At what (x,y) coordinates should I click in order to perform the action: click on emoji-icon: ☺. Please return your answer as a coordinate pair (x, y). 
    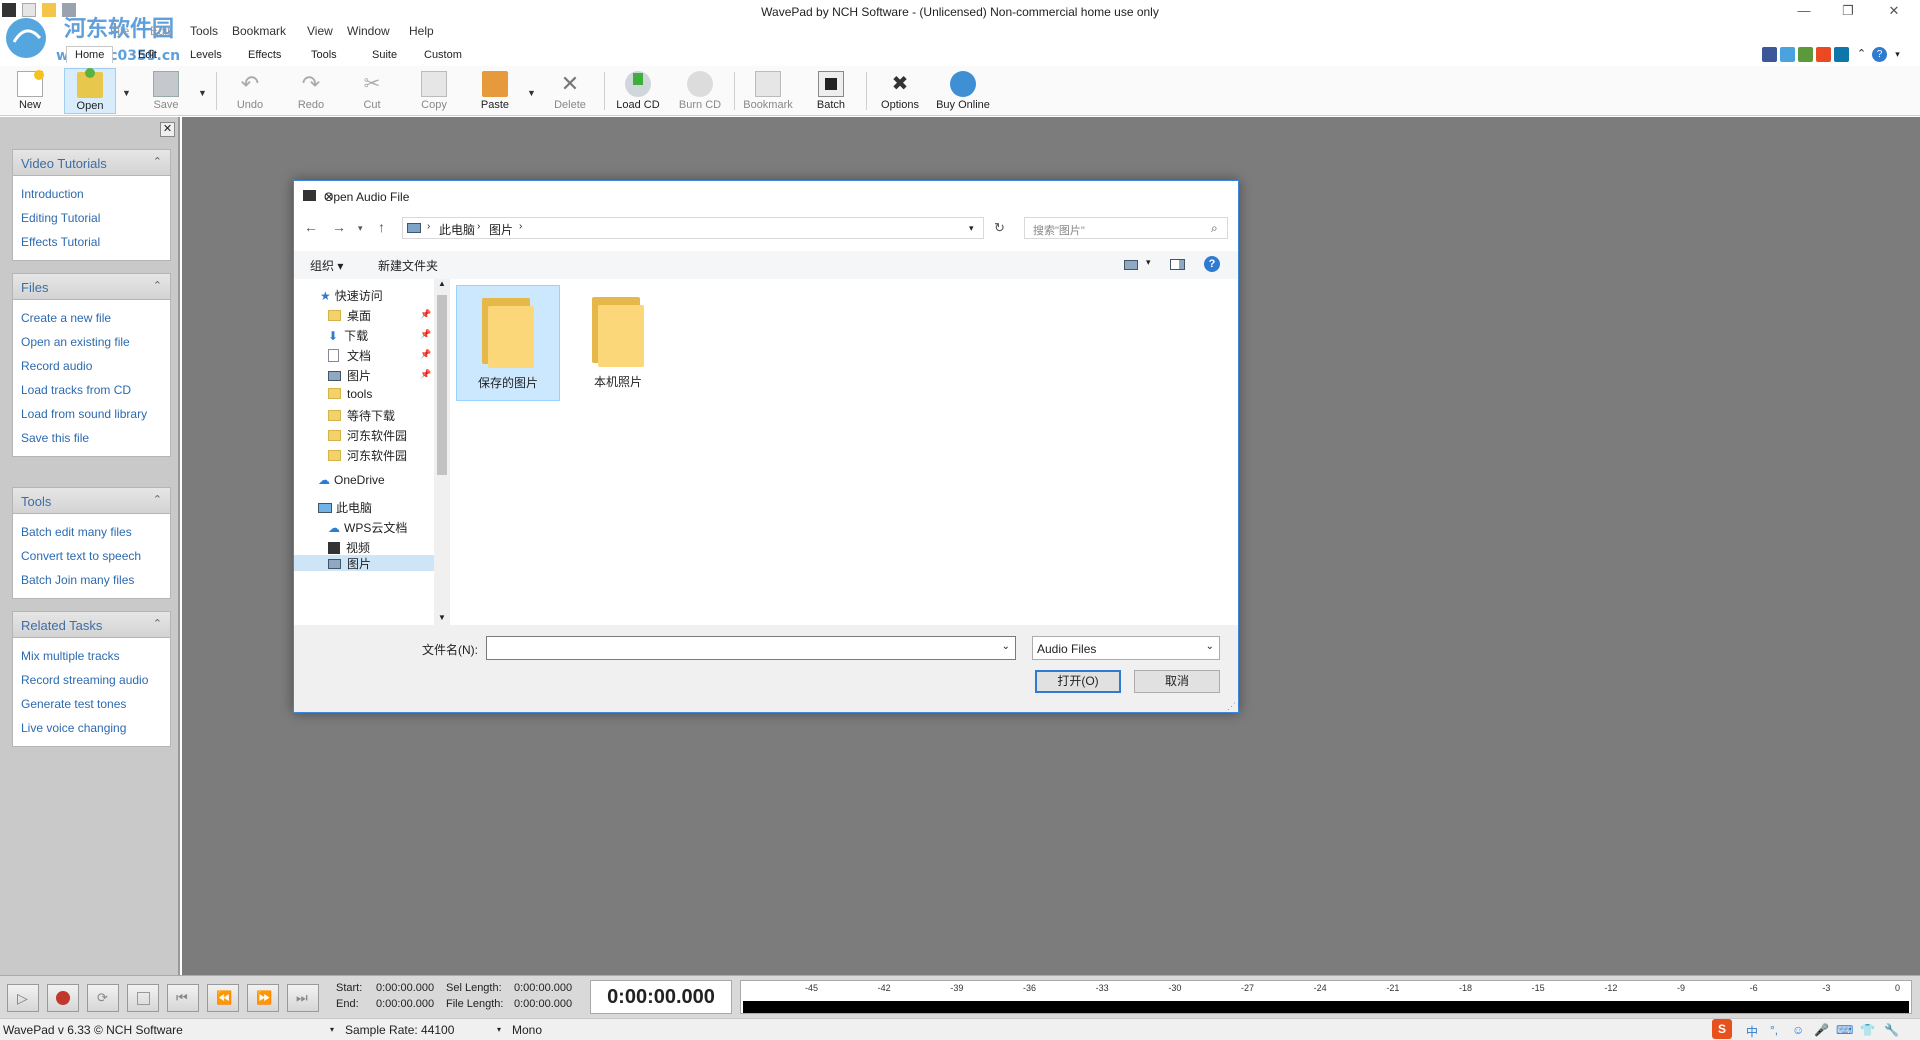
    Looking at the image, I should click on (1798, 1030).